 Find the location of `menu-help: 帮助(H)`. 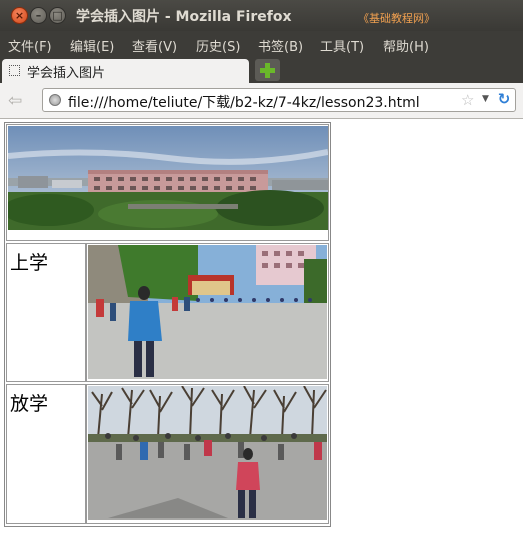

menu-help: 帮助(H) is located at coordinates (406, 45).